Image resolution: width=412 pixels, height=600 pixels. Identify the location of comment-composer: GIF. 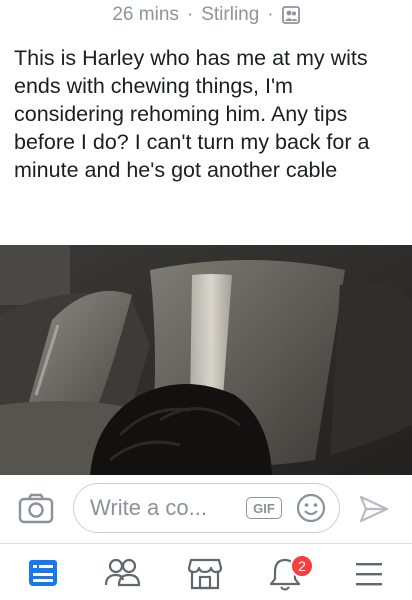
(206, 509).